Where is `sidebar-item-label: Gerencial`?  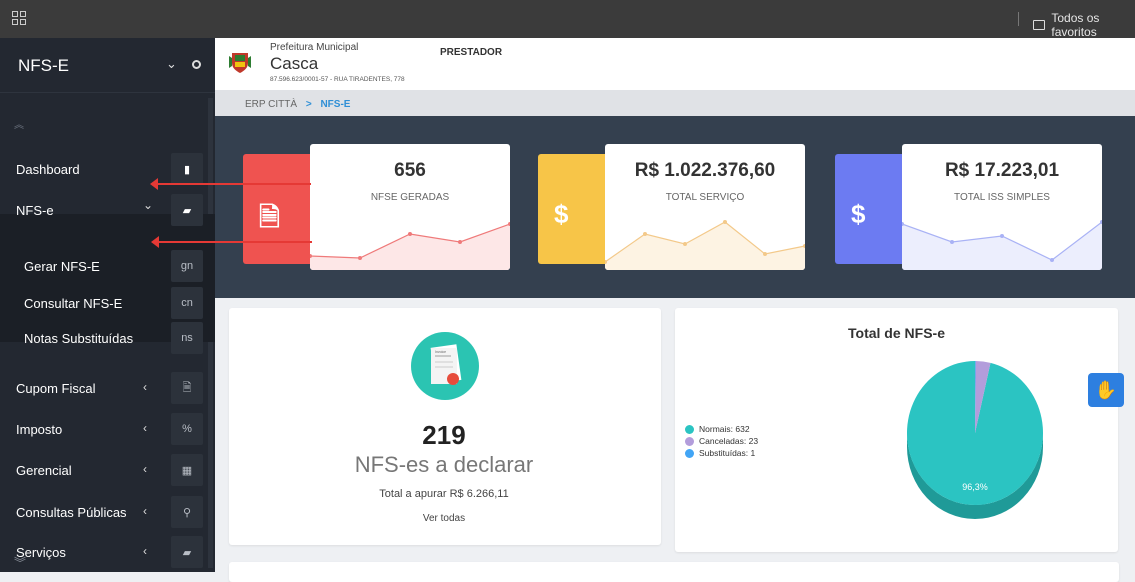
sidebar-item-label: Gerencial is located at coordinates (44, 470).